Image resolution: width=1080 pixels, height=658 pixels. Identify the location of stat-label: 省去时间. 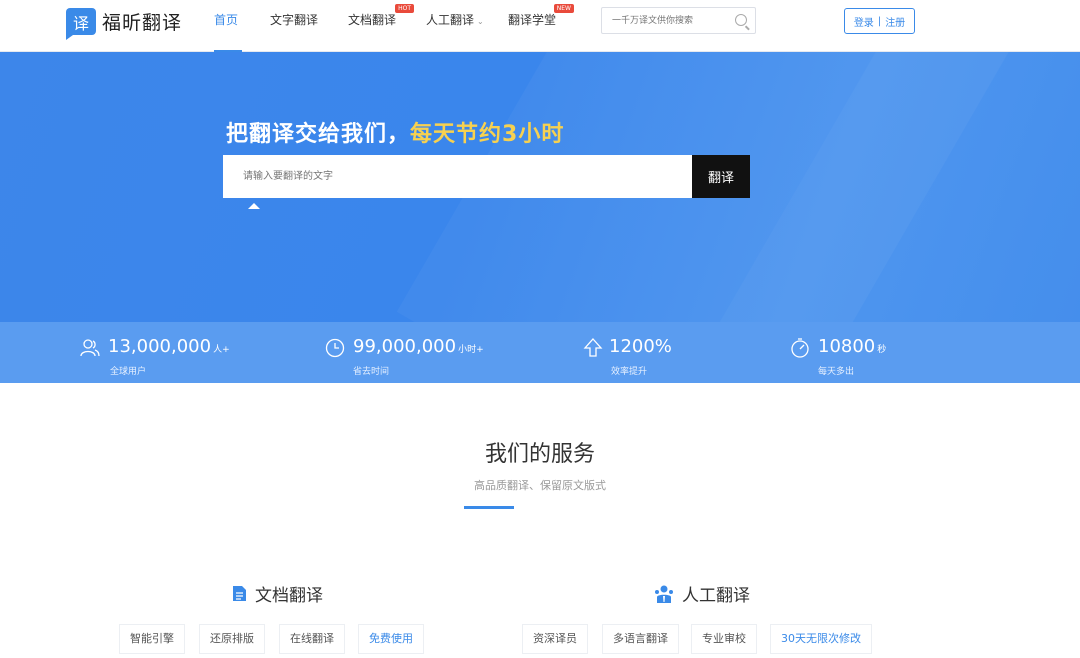
(371, 372).